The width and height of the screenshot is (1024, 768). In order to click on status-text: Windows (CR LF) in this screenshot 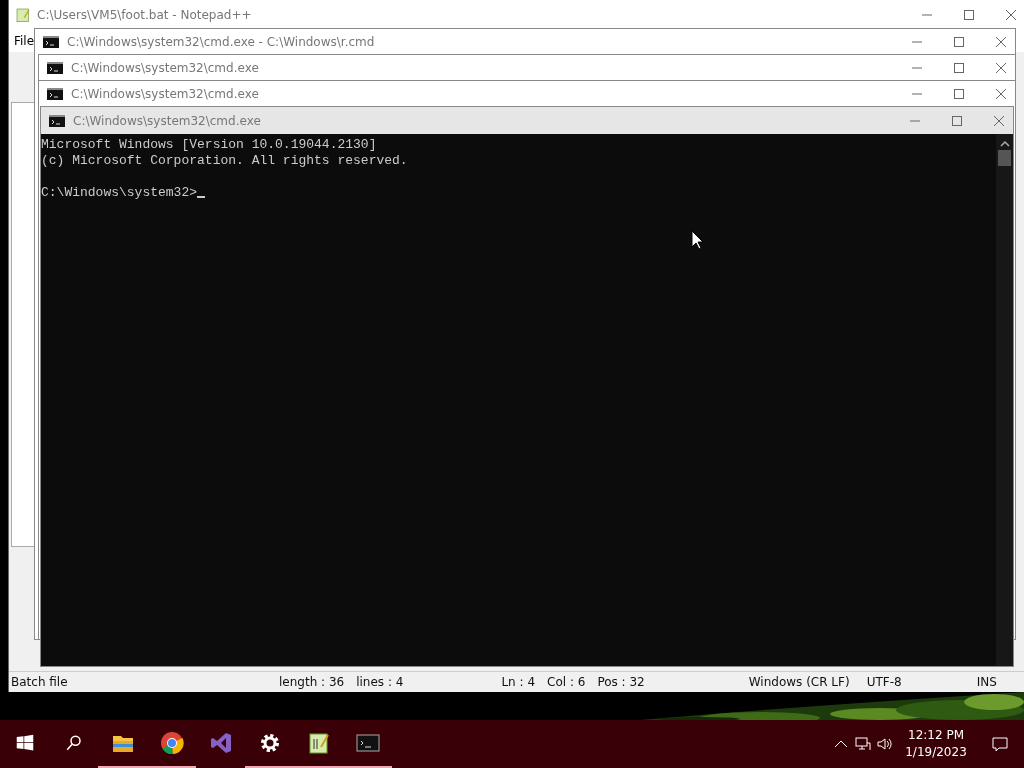, I will do `click(799, 682)`.